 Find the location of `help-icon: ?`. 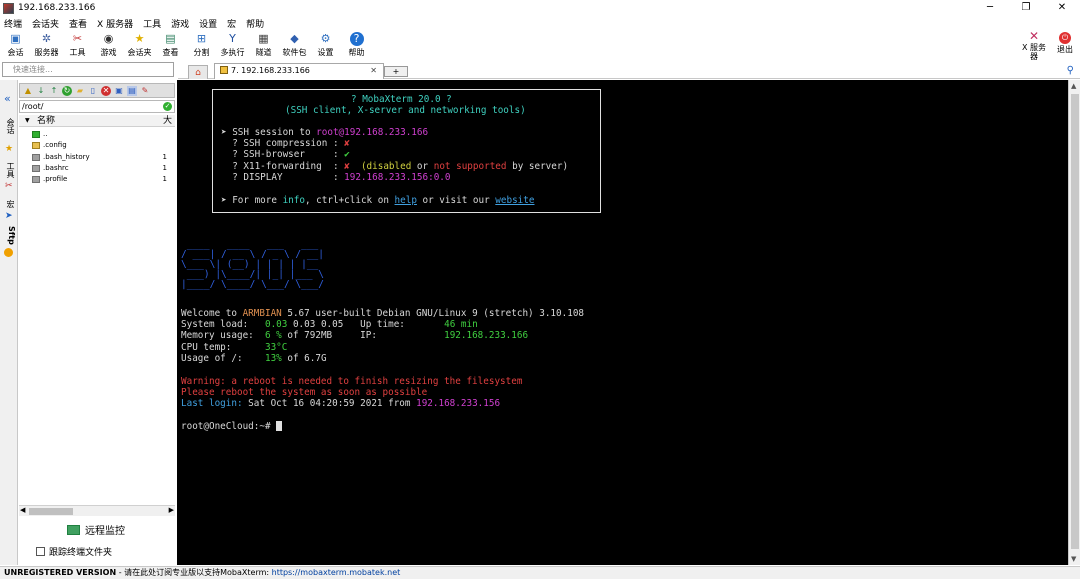

help-icon: ? is located at coordinates (356, 39).